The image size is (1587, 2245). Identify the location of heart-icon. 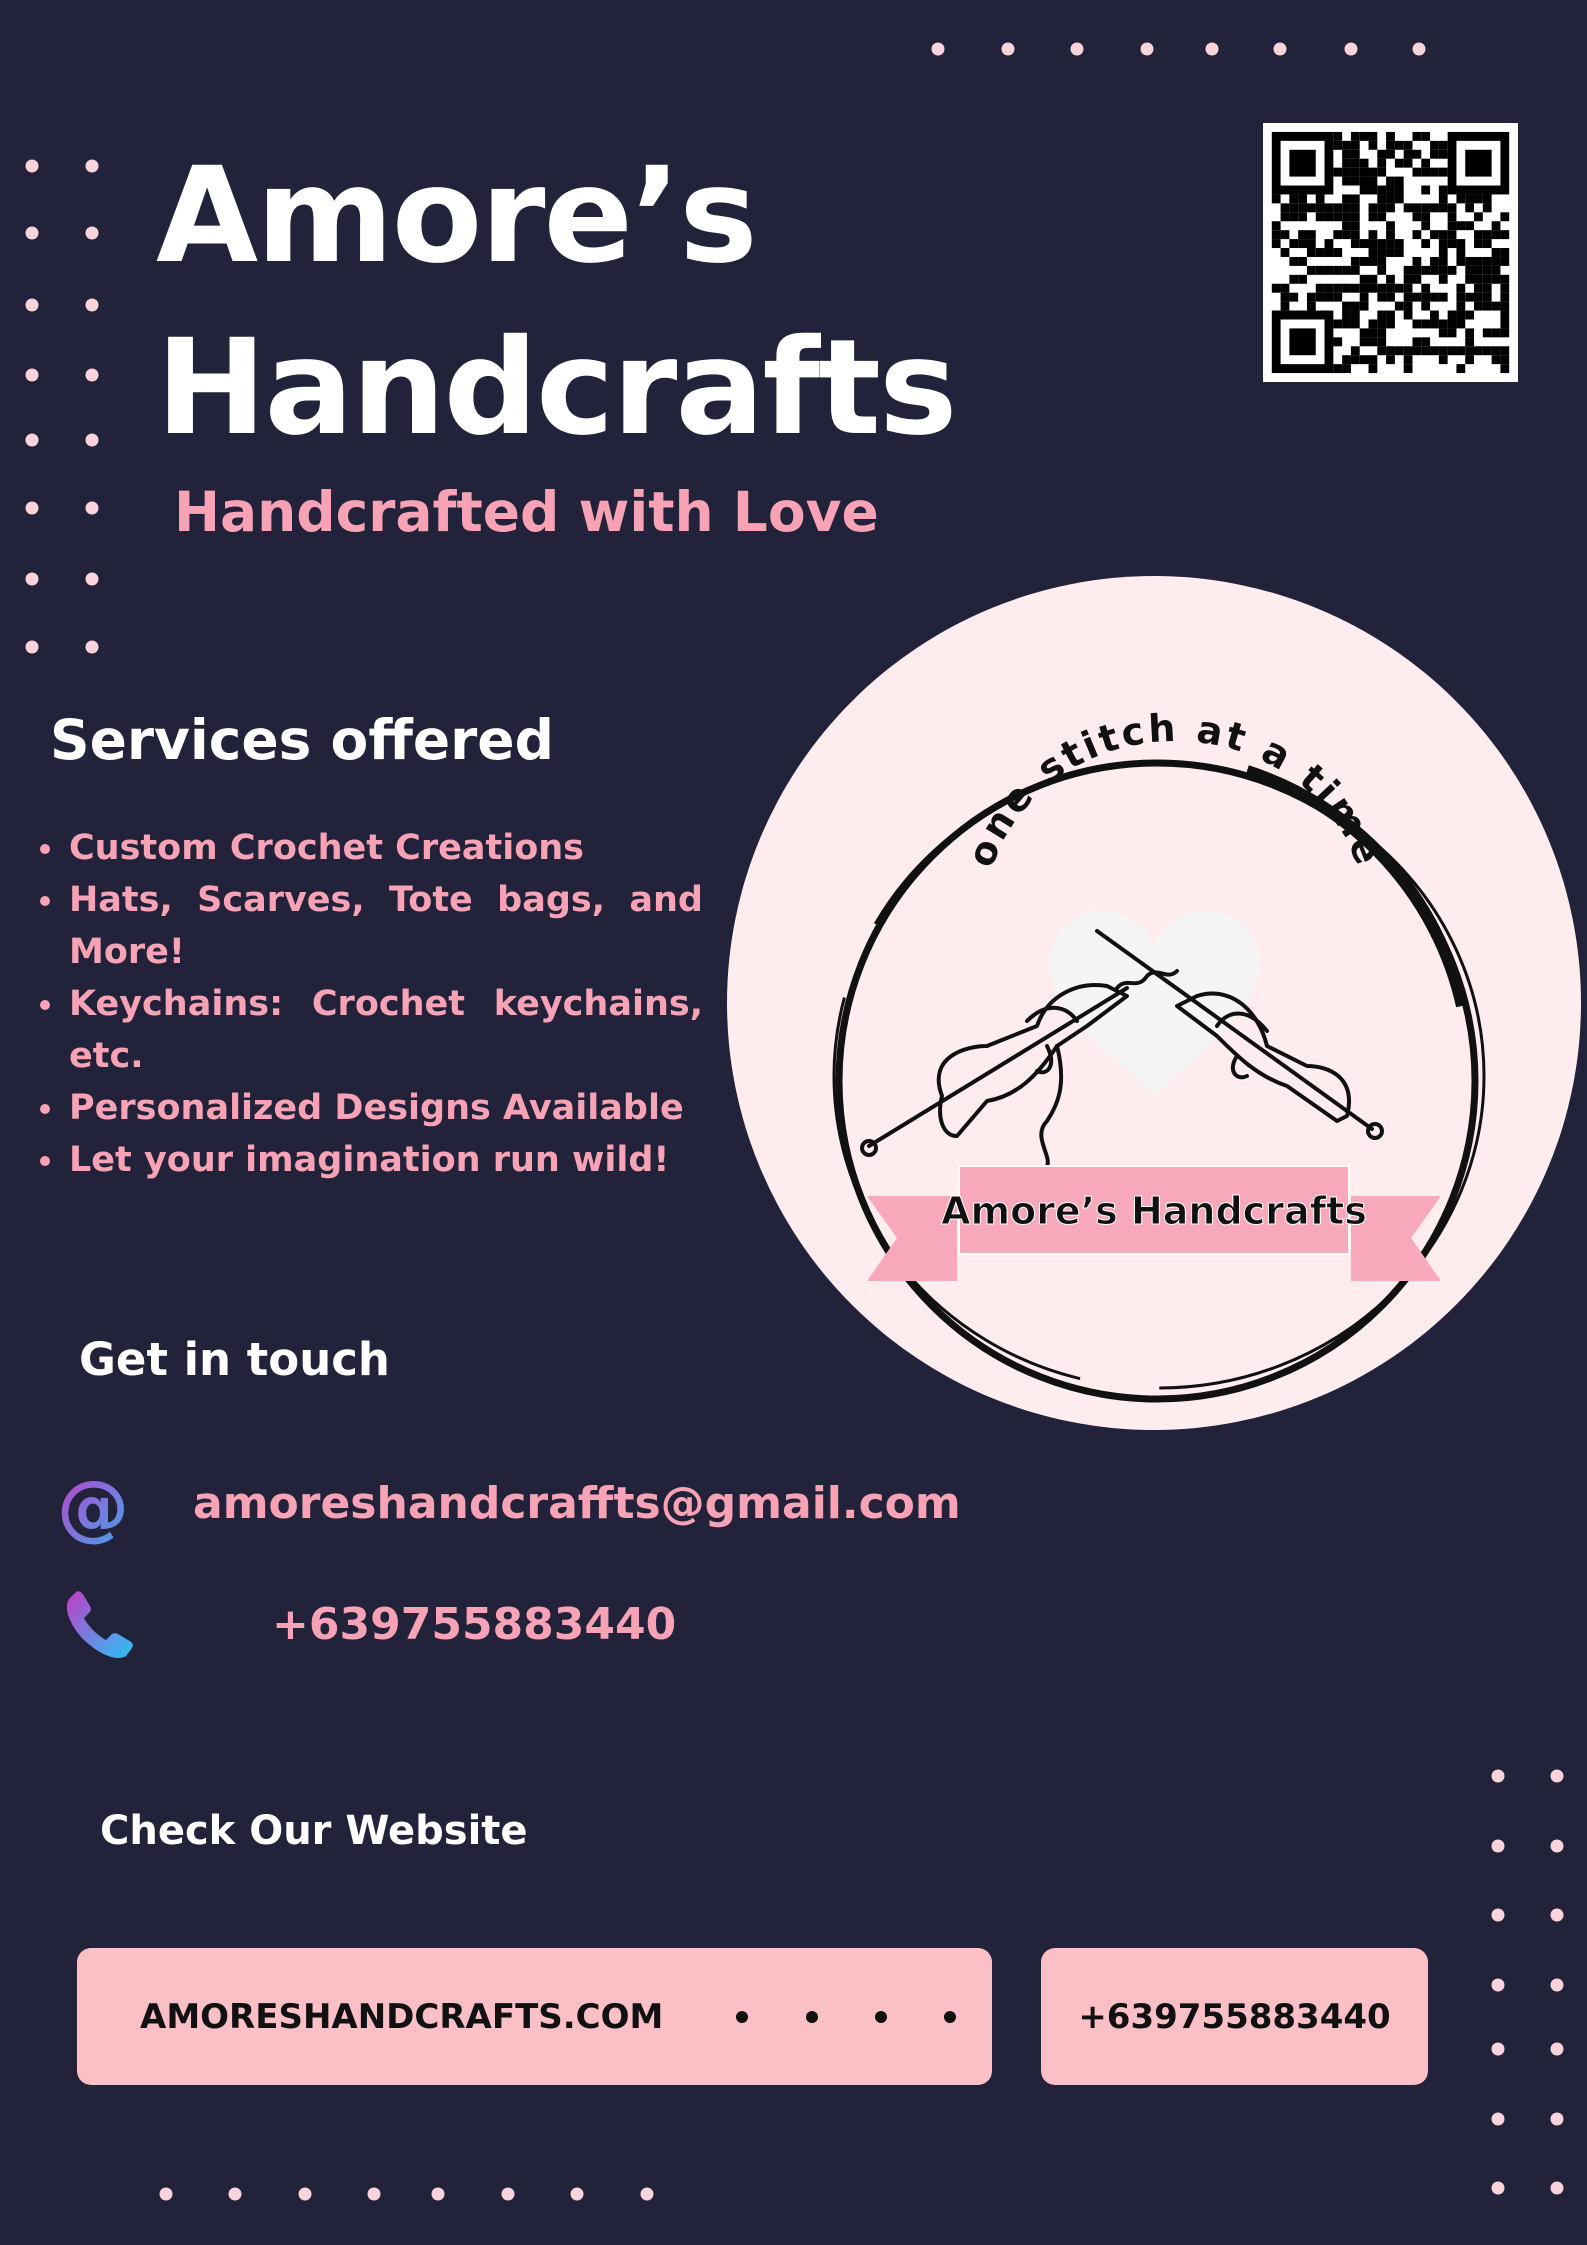
(1154, 1003).